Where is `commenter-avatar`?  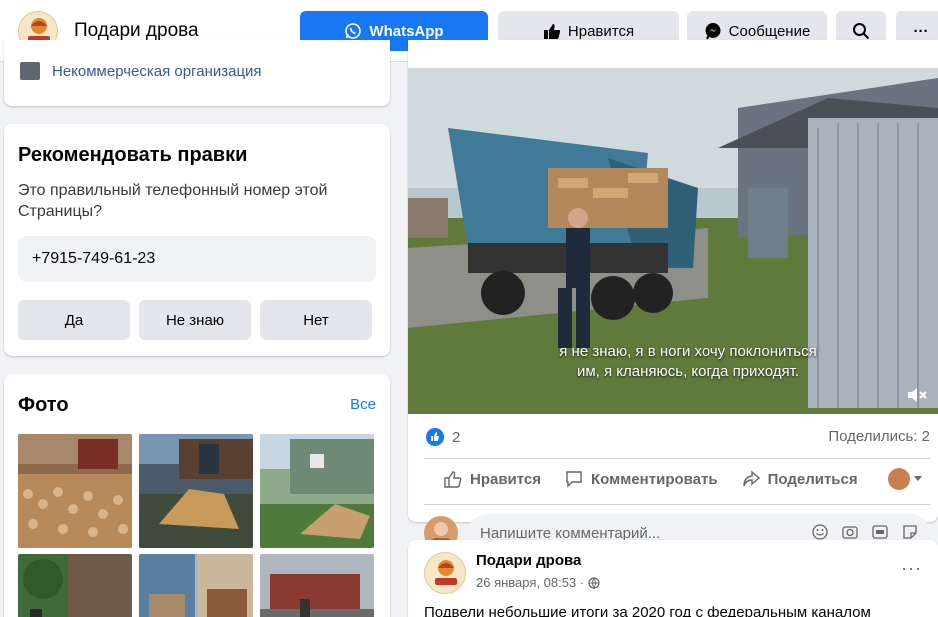
commenter-avatar is located at coordinates (899, 479).